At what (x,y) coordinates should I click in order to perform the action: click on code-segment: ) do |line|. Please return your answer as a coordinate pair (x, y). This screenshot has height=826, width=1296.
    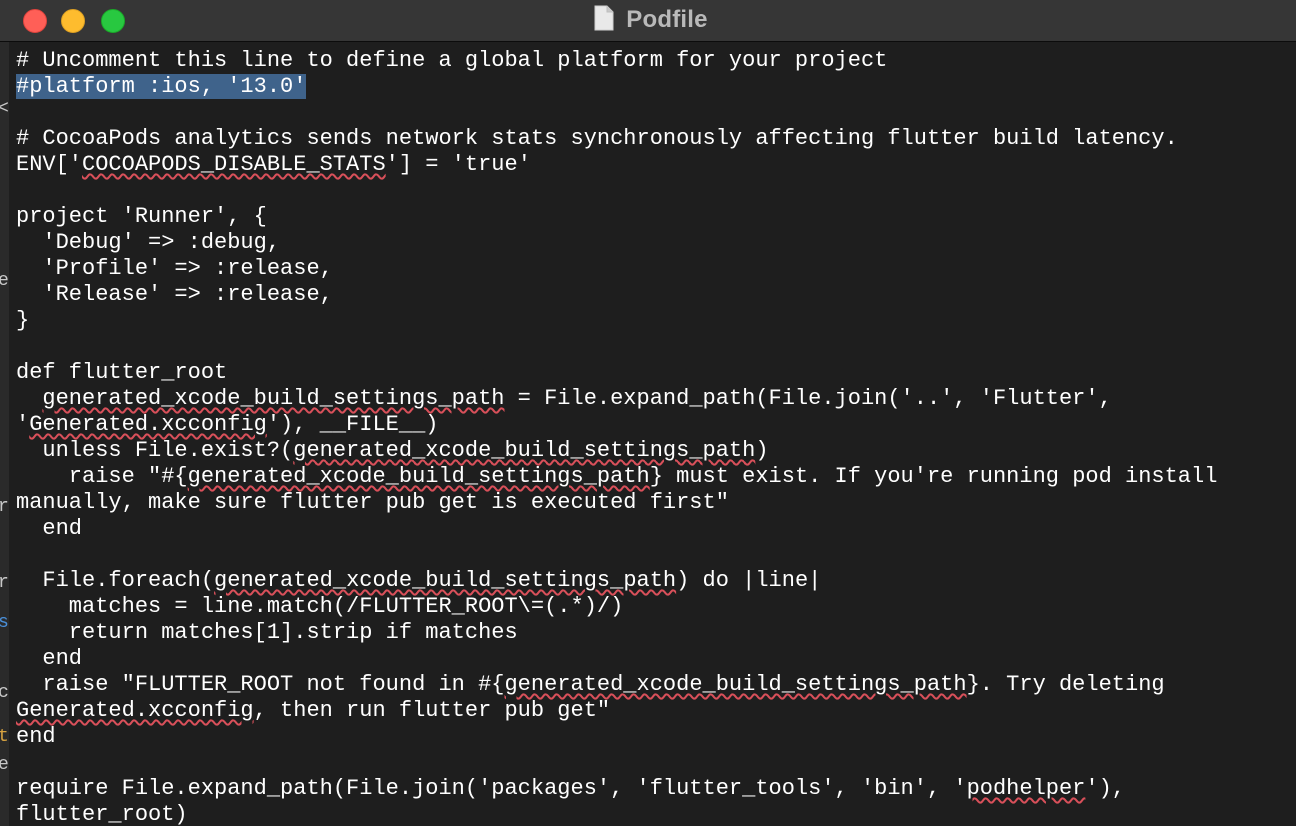
    Looking at the image, I should click on (749, 580).